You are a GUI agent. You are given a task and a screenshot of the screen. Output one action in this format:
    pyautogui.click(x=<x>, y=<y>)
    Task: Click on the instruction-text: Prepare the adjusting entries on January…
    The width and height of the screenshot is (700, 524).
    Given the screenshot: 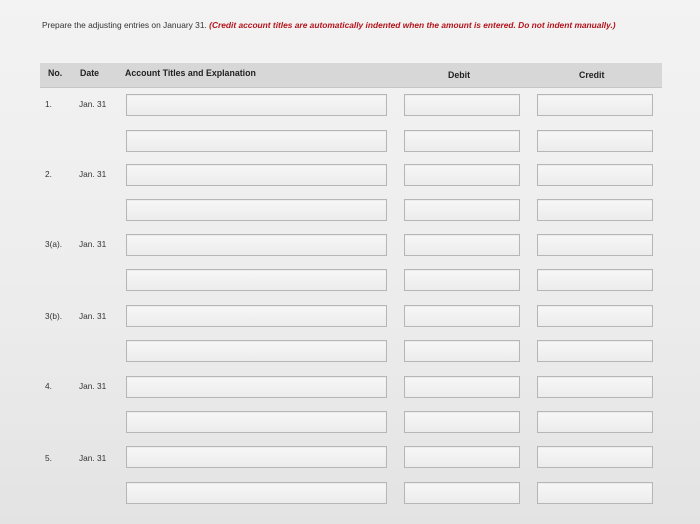 What is the action you would take?
    pyautogui.click(x=352, y=25)
    